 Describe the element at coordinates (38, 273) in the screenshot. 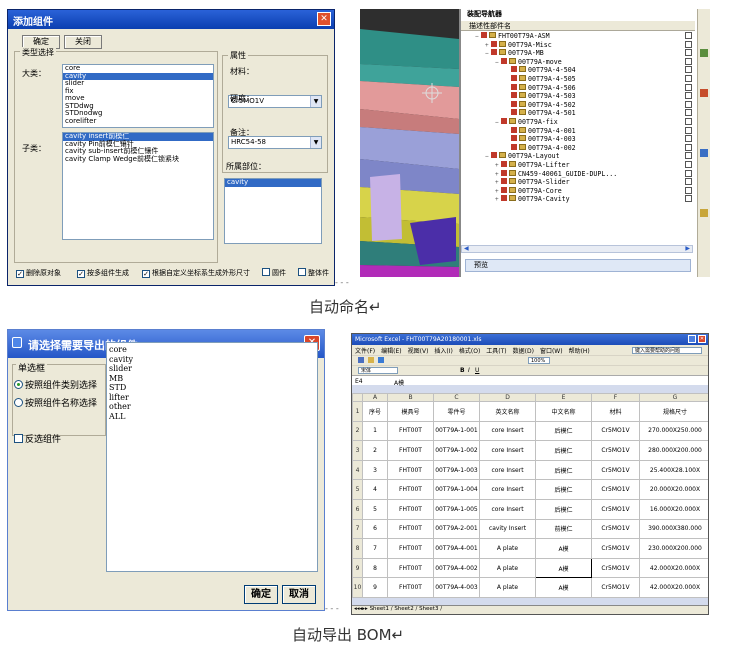

I see `delete-original-check: ✓ 删除原对象` at that location.